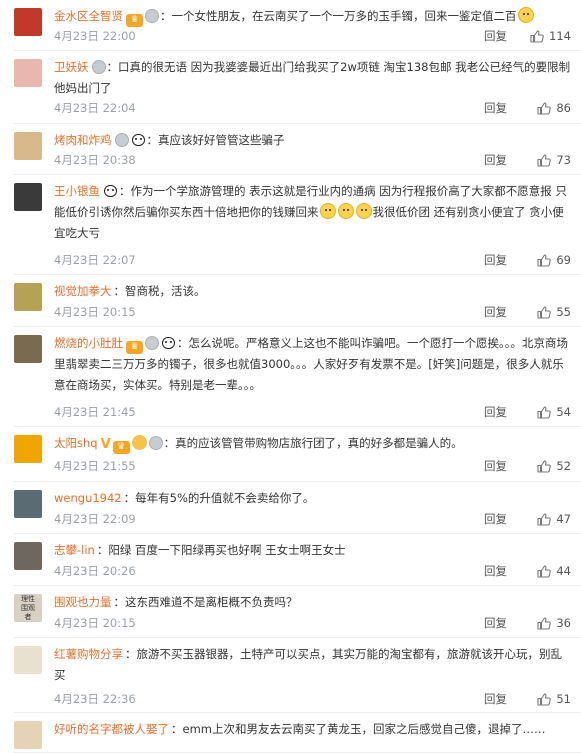 The image size is (581, 753). What do you see at coordinates (290, 149) in the screenshot?
I see `comment-item: 烤肉和炸鸡 ：真应该好好管管这些骗子 4月23日 20:38 回复 73` at bounding box center [290, 149].